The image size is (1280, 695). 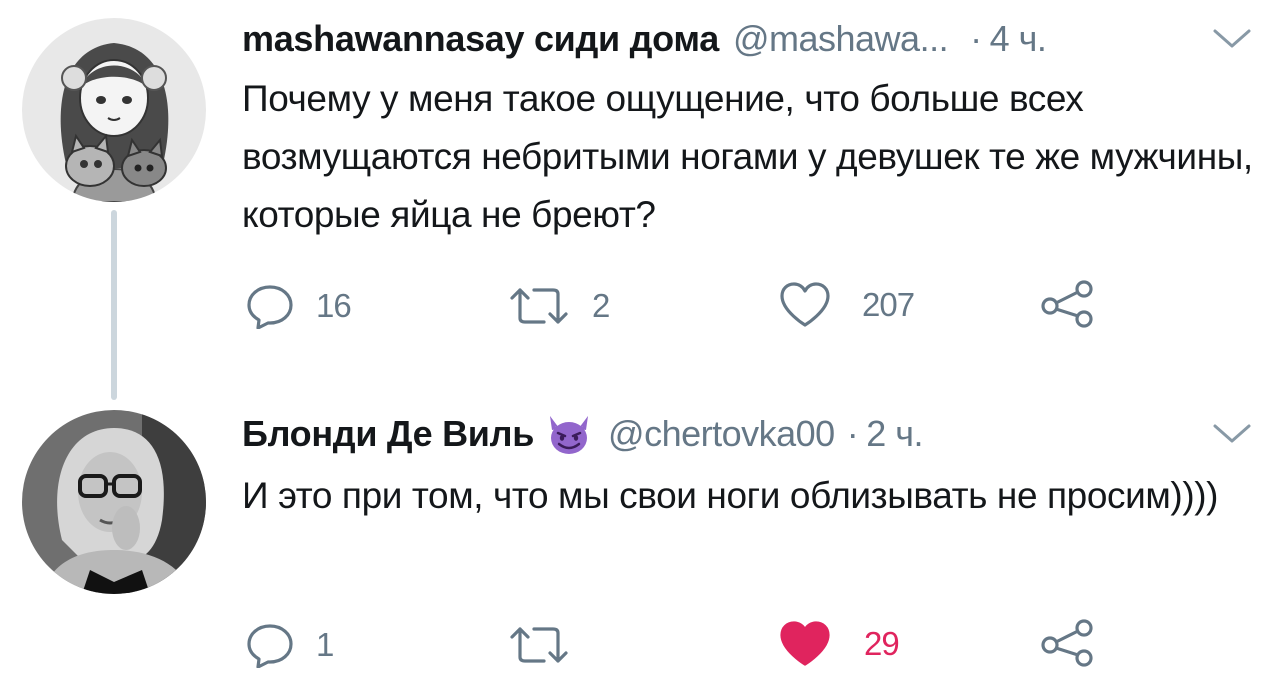 I want to click on author-name: mashawannasay сиди дома, so click(x=480, y=39).